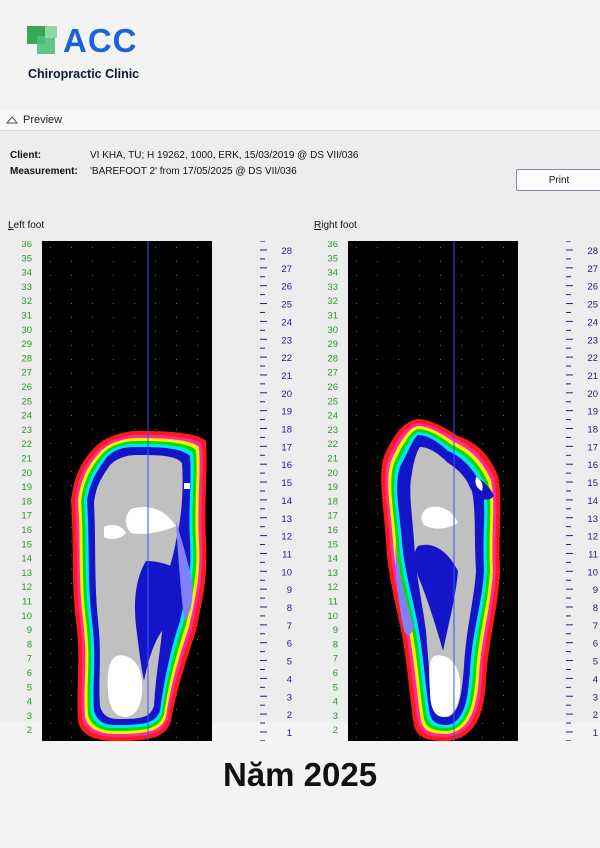 This screenshot has width=600, height=848. Describe the element at coordinates (26, 587) in the screenshot. I see `shoe-size-tick-label: 12` at that location.